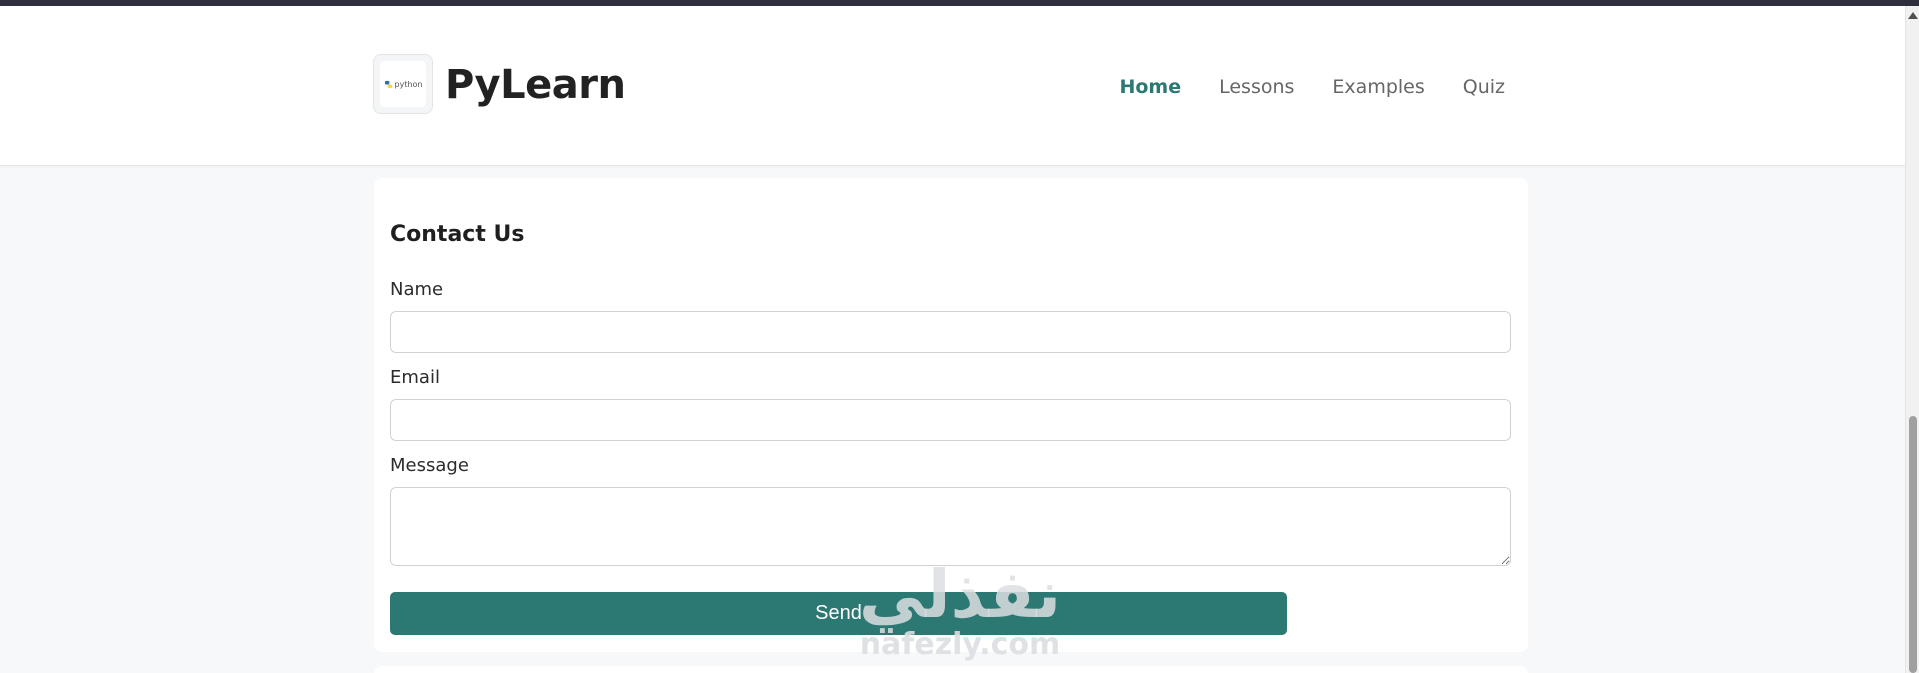 The height and width of the screenshot is (673, 1919). I want to click on email-input, so click(950, 420).